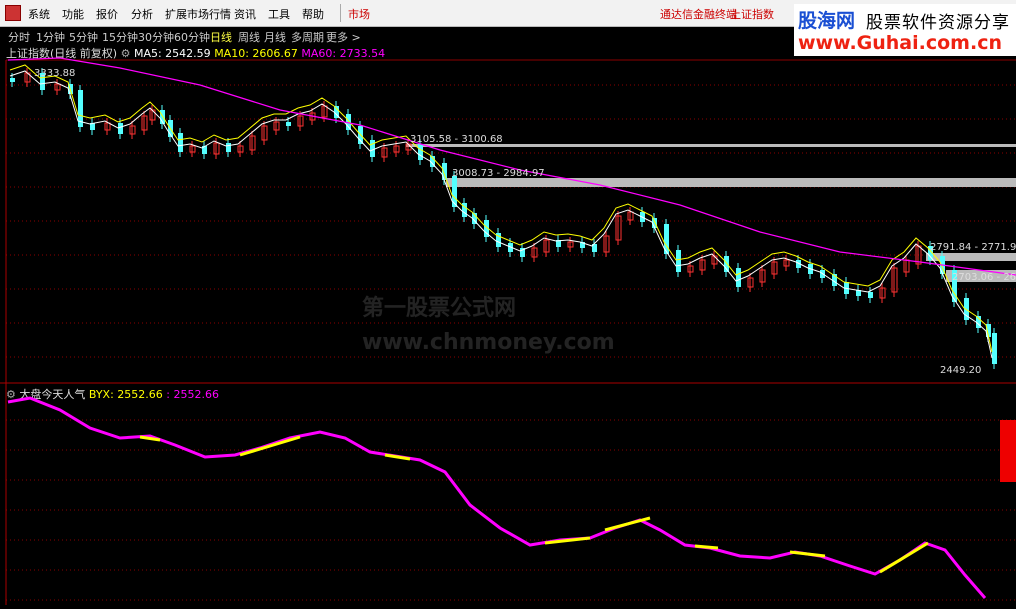 This screenshot has height=609, width=1016. What do you see at coordinates (498, 173) in the screenshot?
I see `gap2-label: 3008.73 - 2984.97` at bounding box center [498, 173].